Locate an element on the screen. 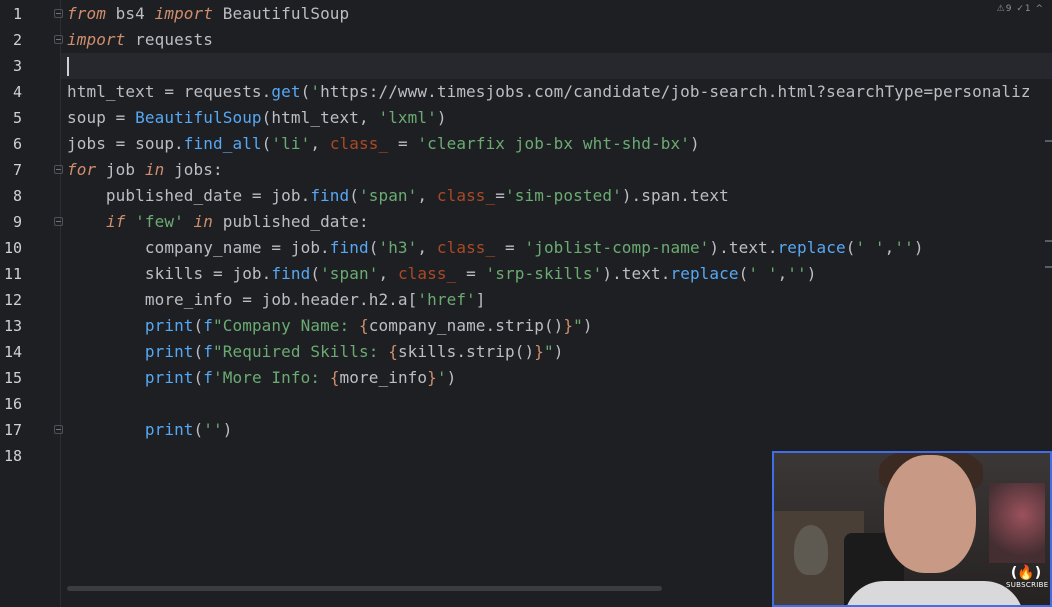  gutter-divider is located at coordinates (60, 303).